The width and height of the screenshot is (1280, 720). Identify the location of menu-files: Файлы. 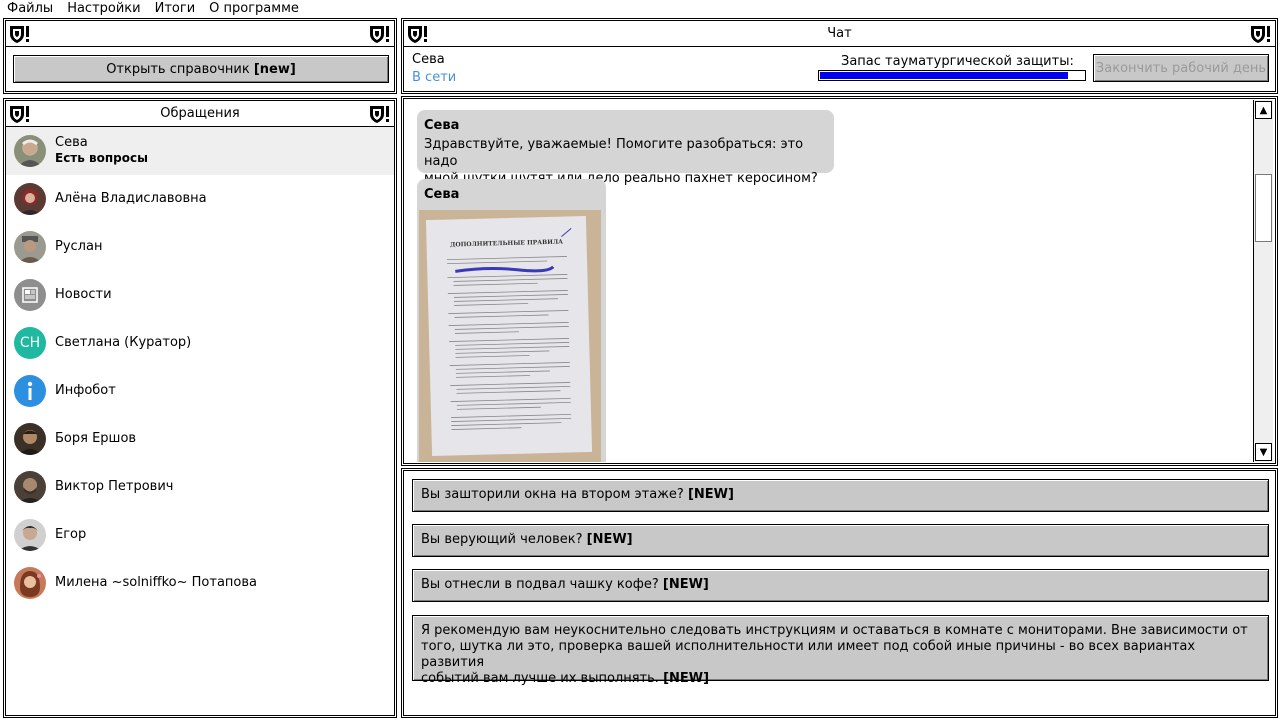
(30, 8).